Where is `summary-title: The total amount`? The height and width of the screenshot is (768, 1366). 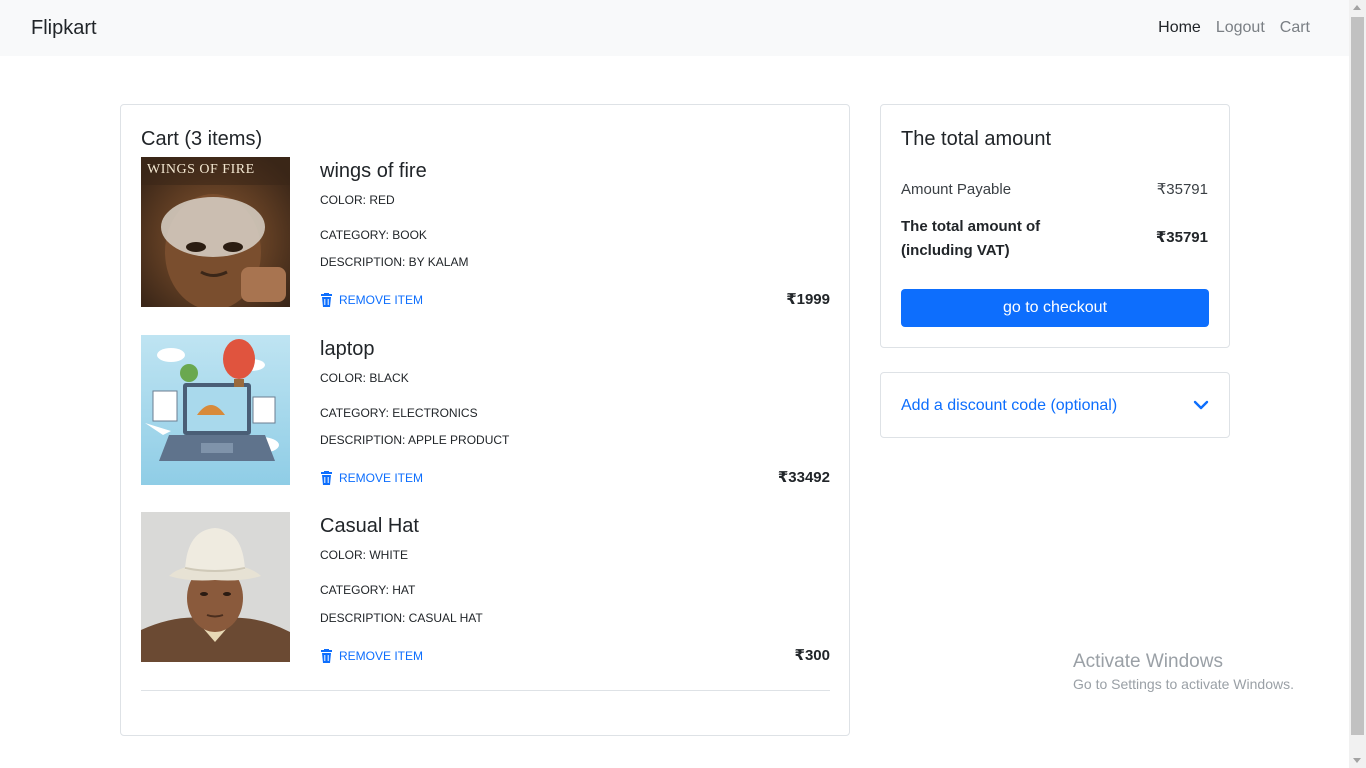 summary-title: The total amount is located at coordinates (976, 139).